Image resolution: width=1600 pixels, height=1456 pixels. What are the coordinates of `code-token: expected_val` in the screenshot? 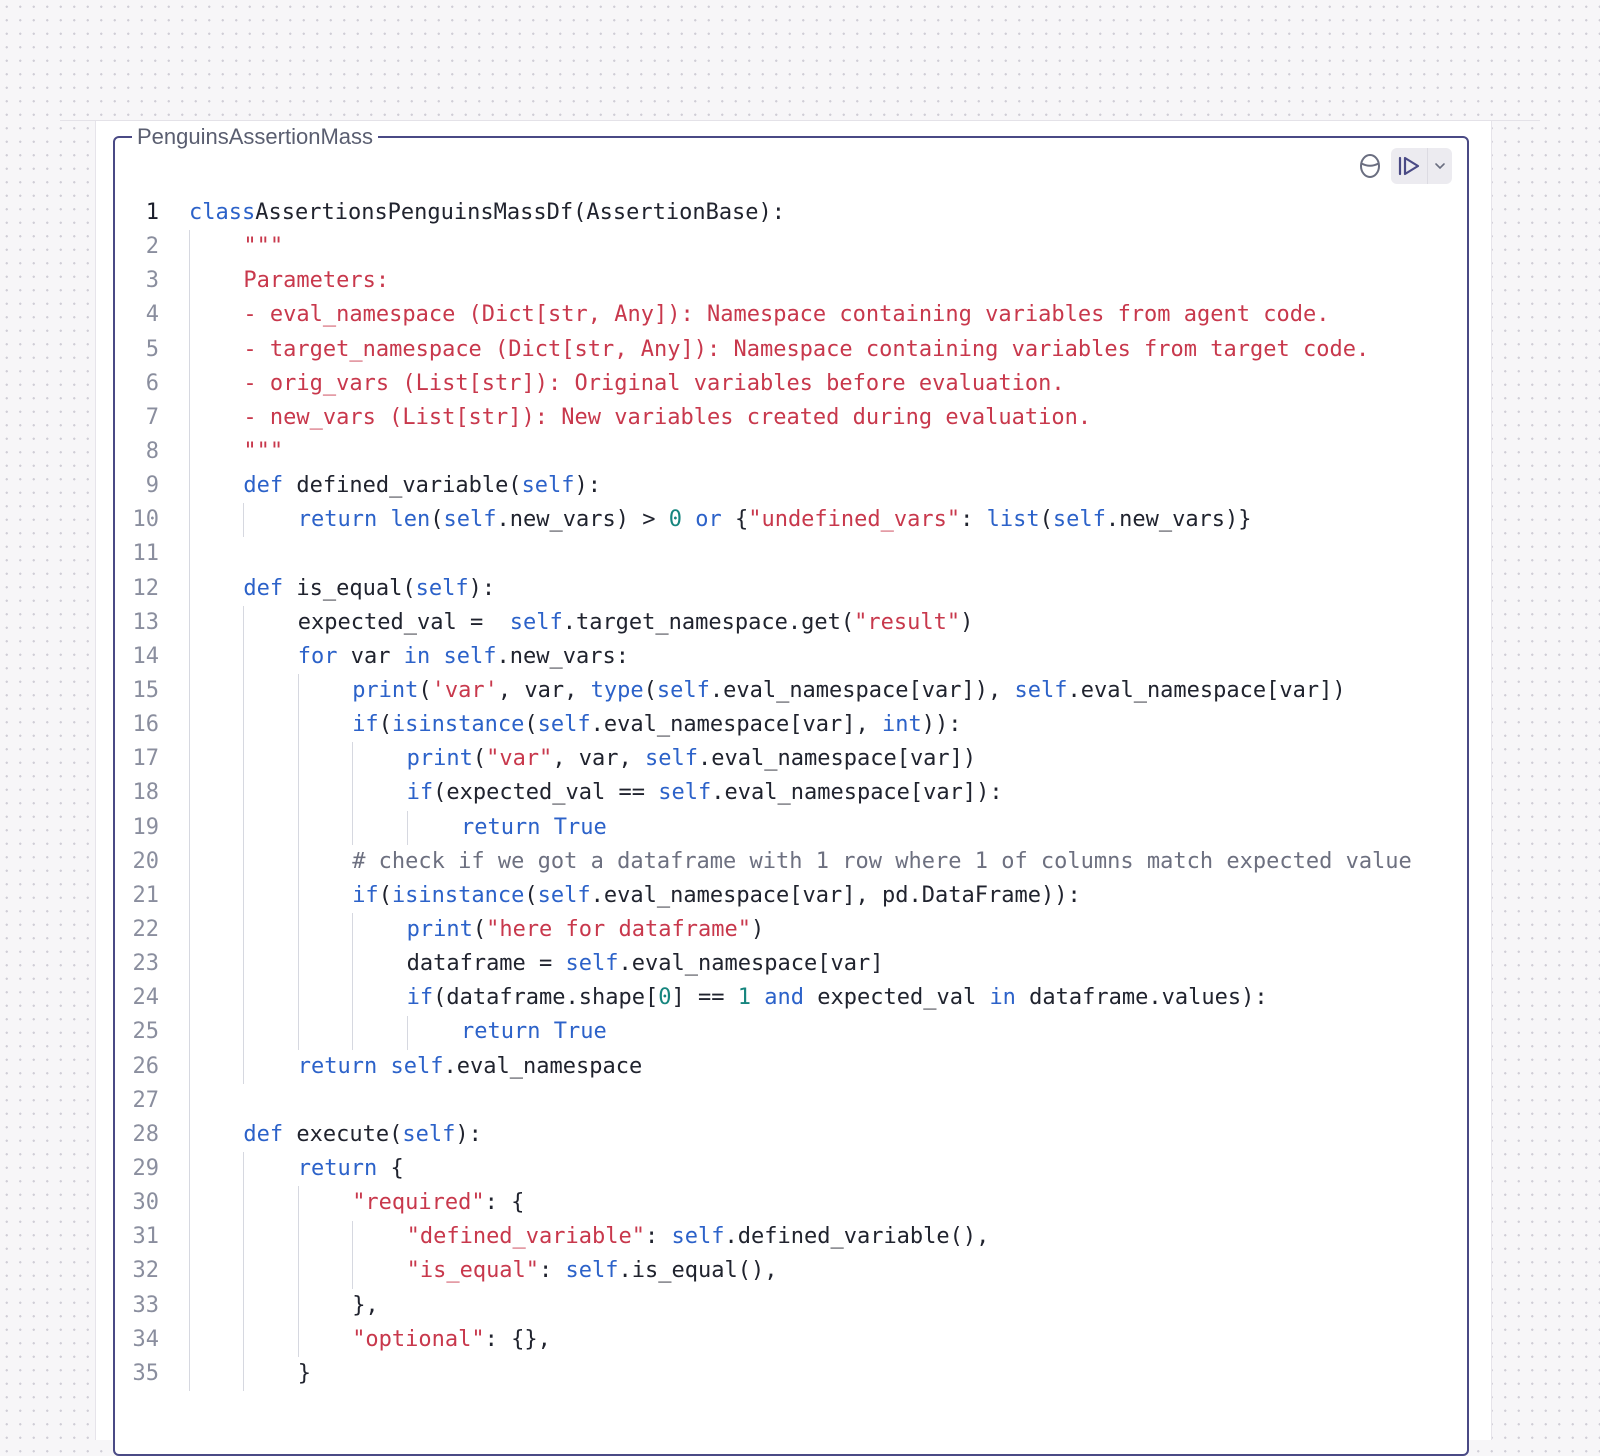 It's located at (897, 998).